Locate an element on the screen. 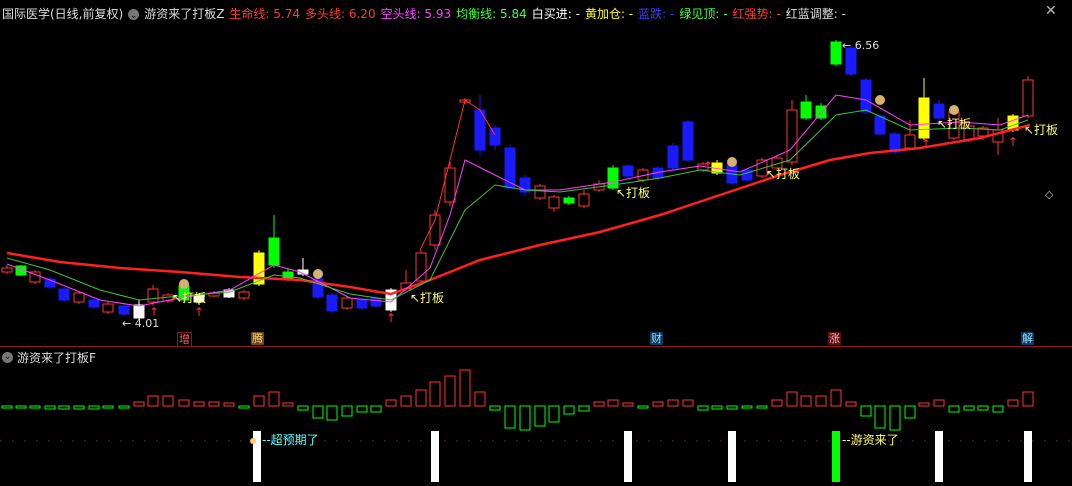  tag-zhang: 涨 is located at coordinates (834, 338).